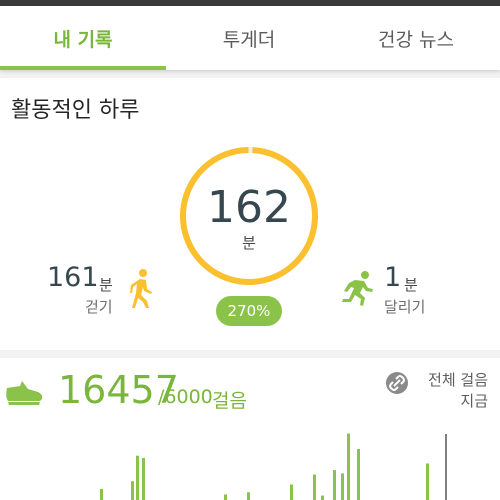 Image resolution: width=500 pixels, height=500 pixels. I want to click on tab-bar: 내 기록 투게더 건강 뉴스, so click(250, 38).